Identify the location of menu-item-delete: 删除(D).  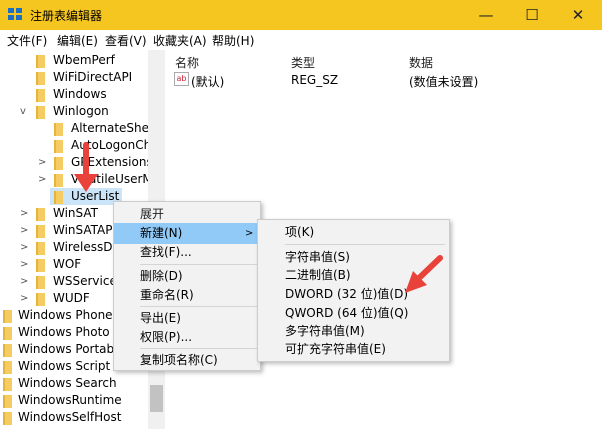
(187, 276).